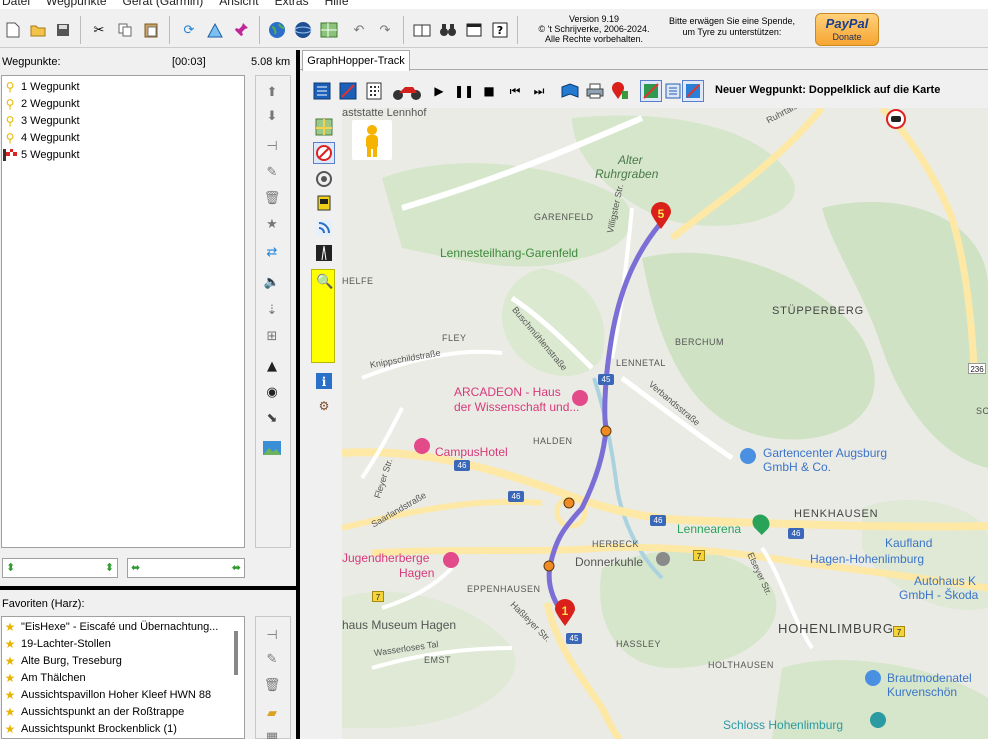 The width and height of the screenshot is (988, 739). I want to click on calculator-blue-icon, so click(322, 91).